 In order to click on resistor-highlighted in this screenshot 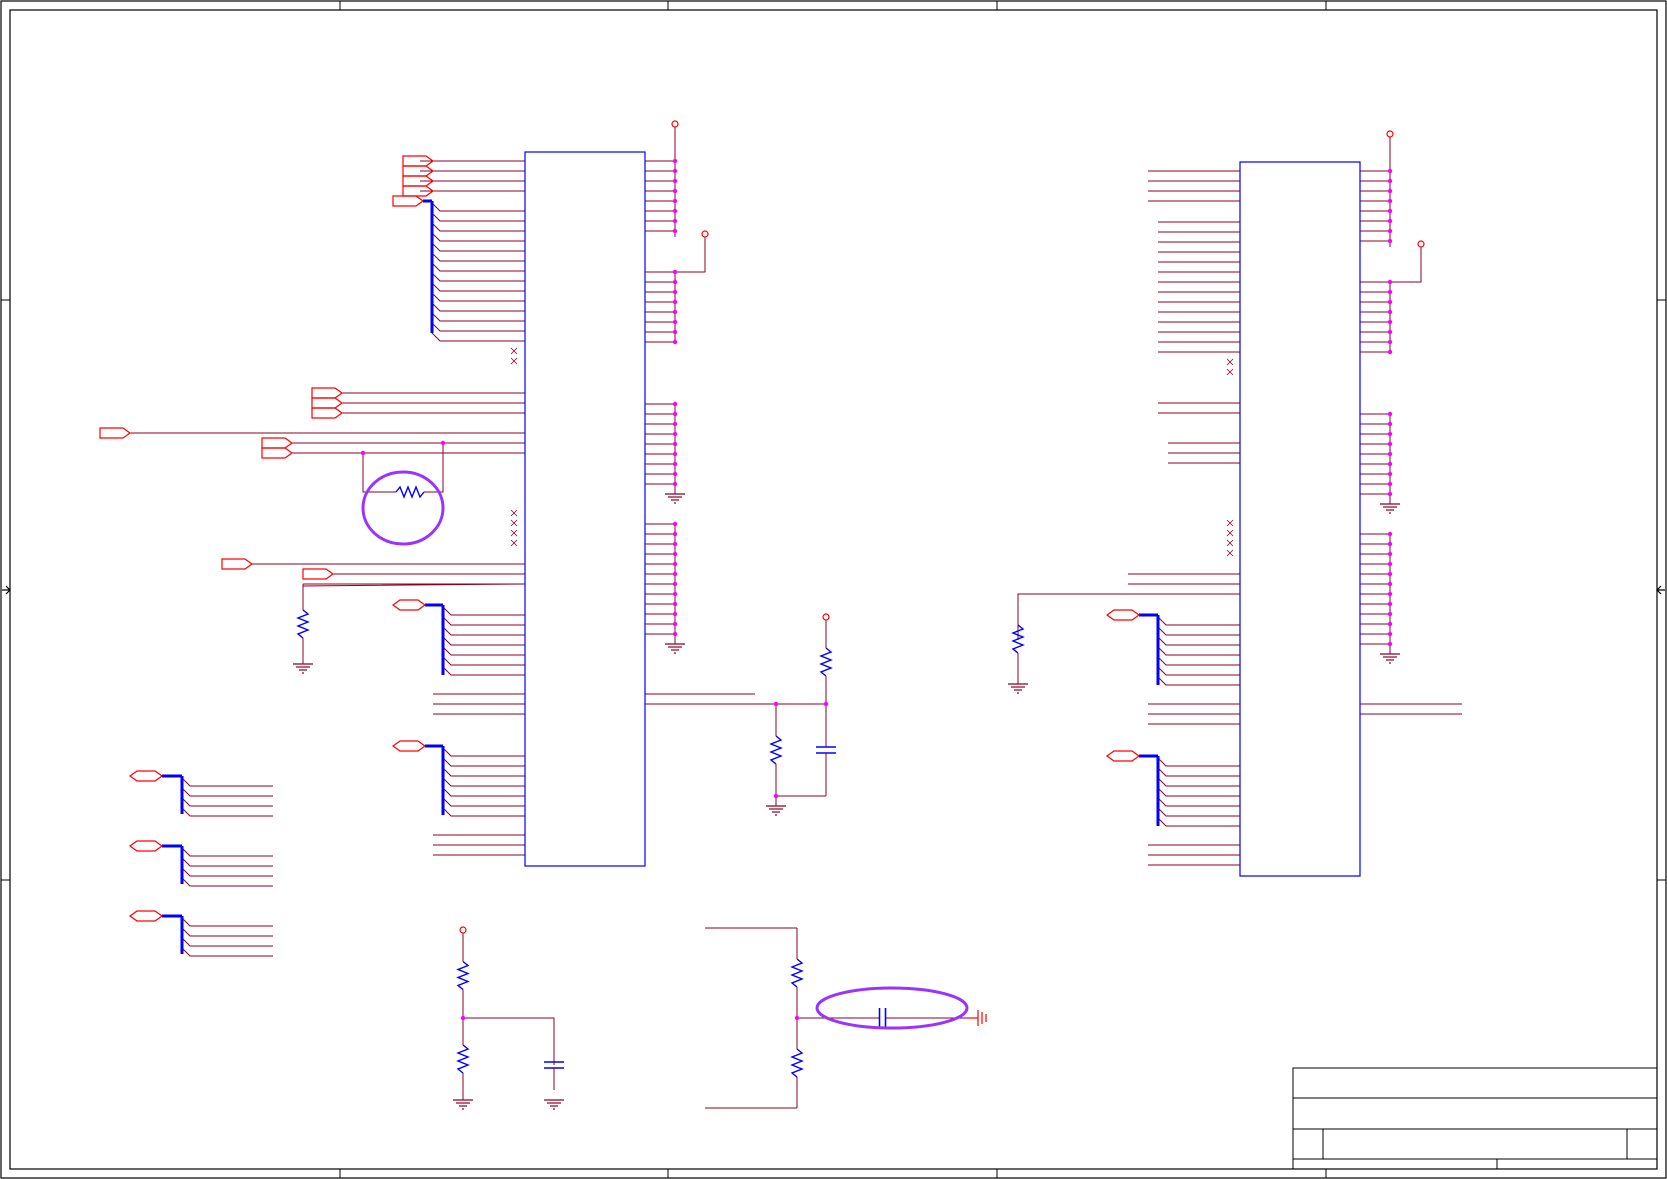, I will do `click(410, 492)`.